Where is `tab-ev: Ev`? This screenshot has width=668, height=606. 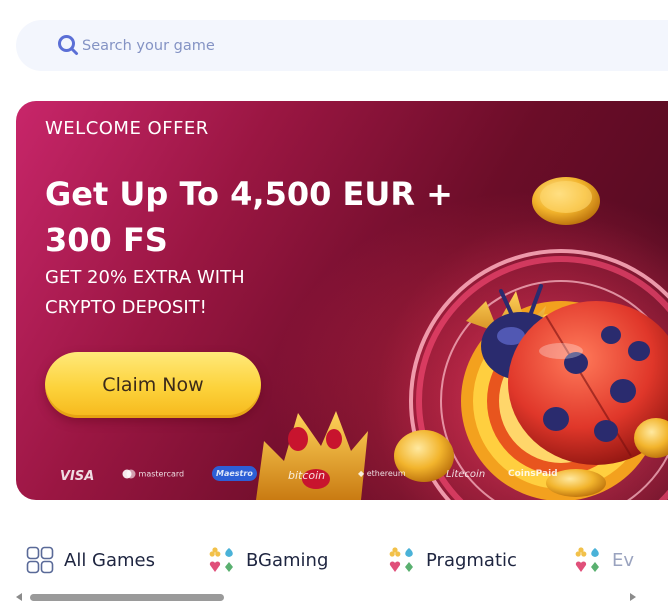
tab-ev: Ev is located at coordinates (604, 560).